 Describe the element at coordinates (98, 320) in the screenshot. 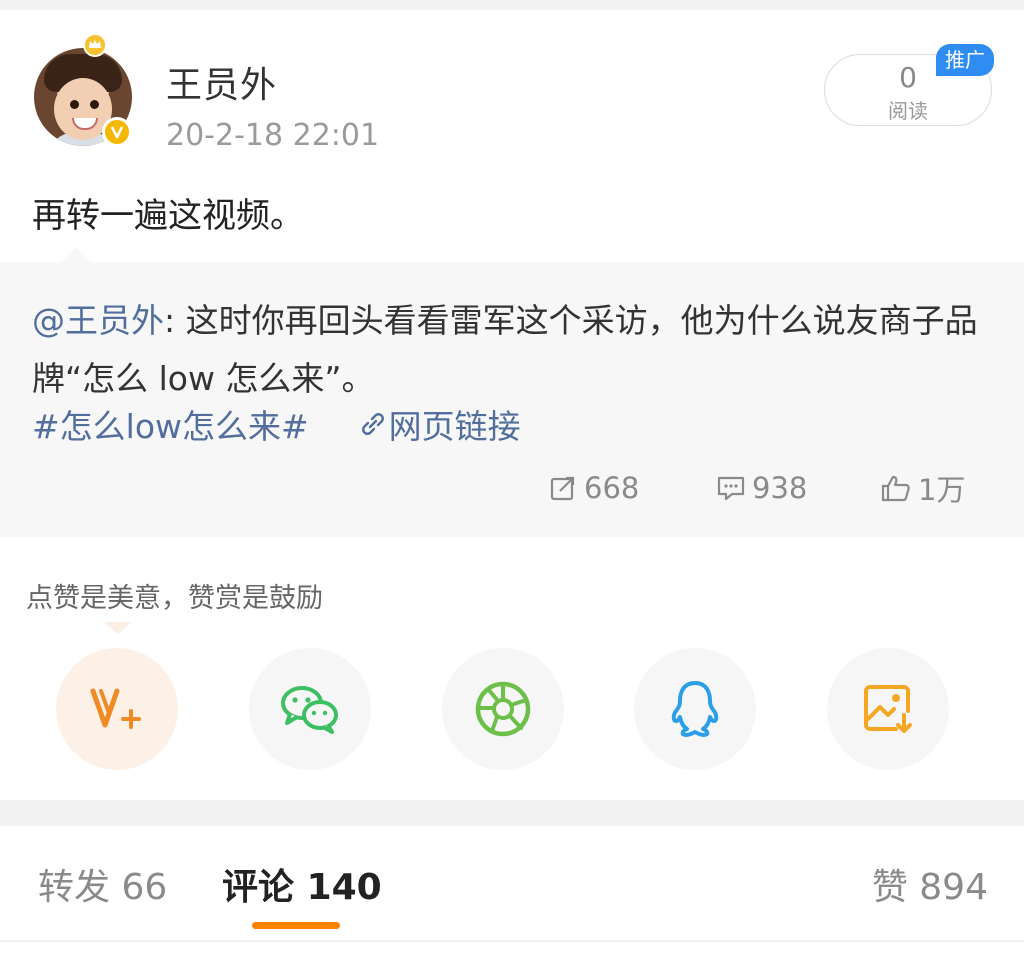

I see `quoted-author-mention: @王员外` at that location.